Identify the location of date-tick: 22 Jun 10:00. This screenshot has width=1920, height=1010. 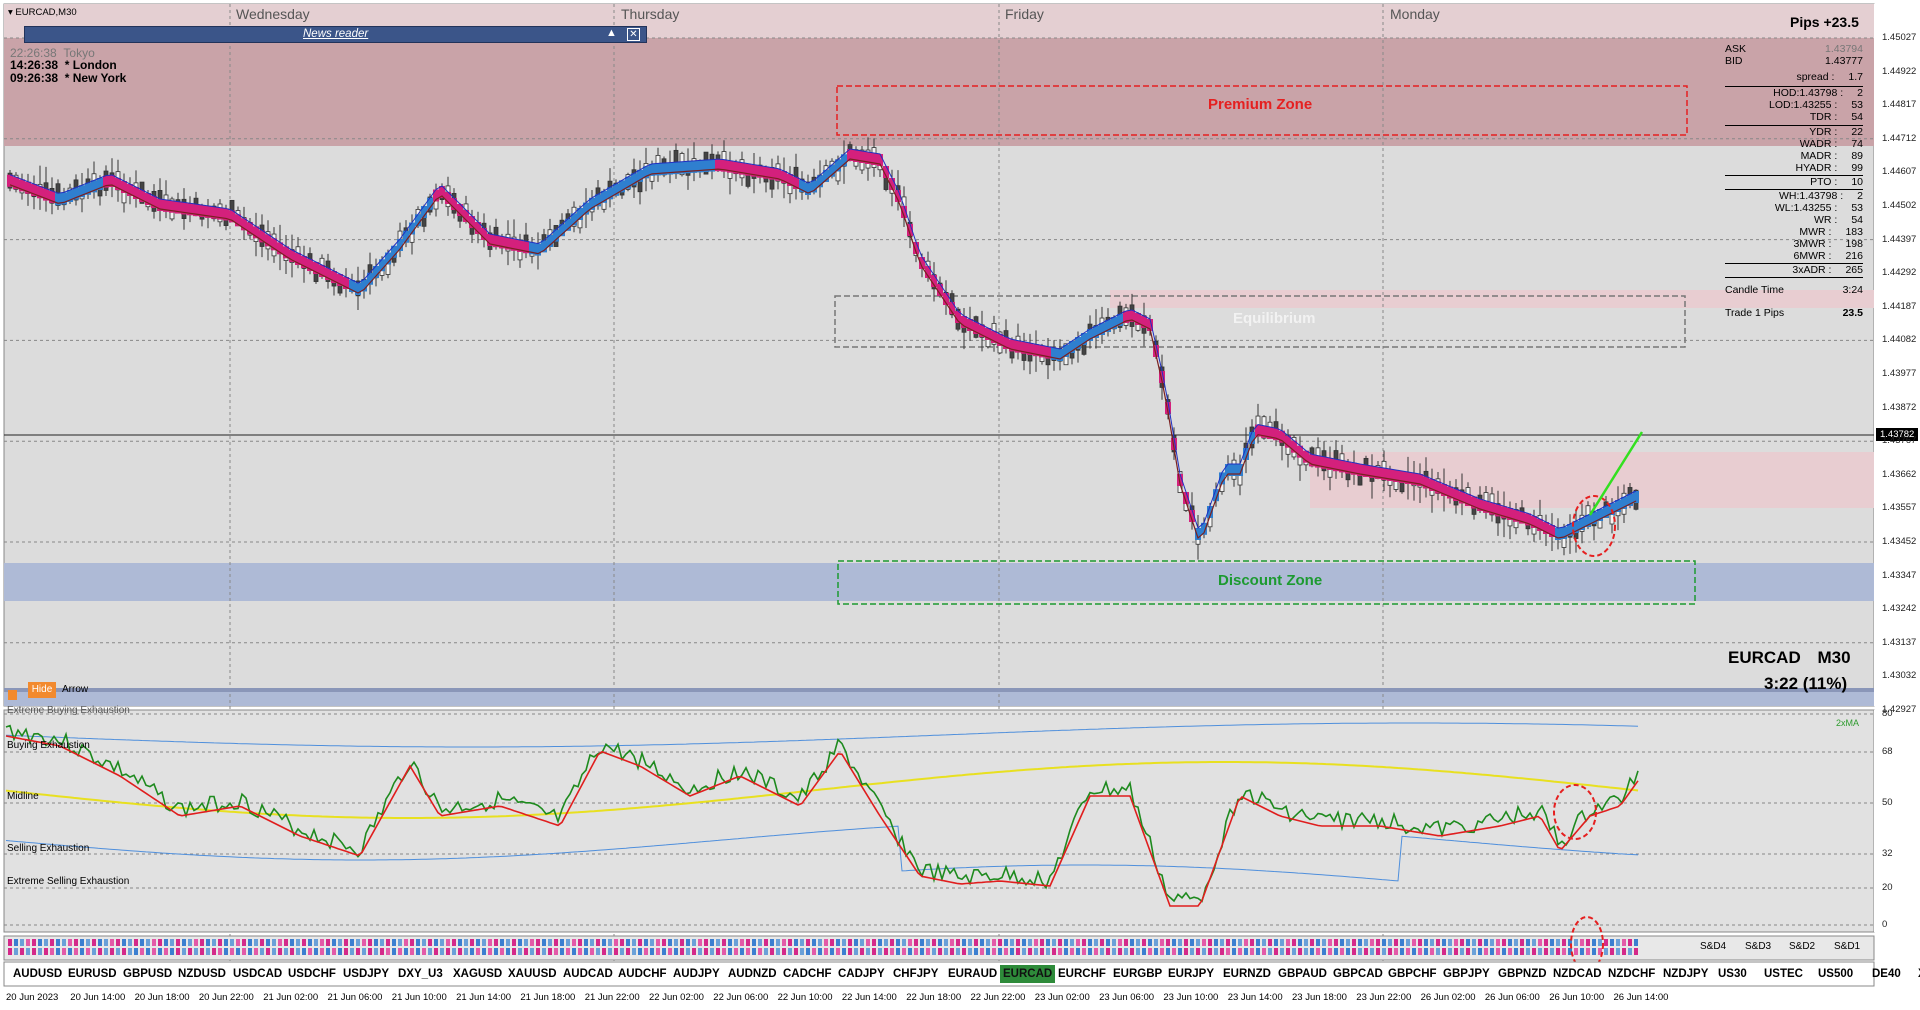
(805, 997).